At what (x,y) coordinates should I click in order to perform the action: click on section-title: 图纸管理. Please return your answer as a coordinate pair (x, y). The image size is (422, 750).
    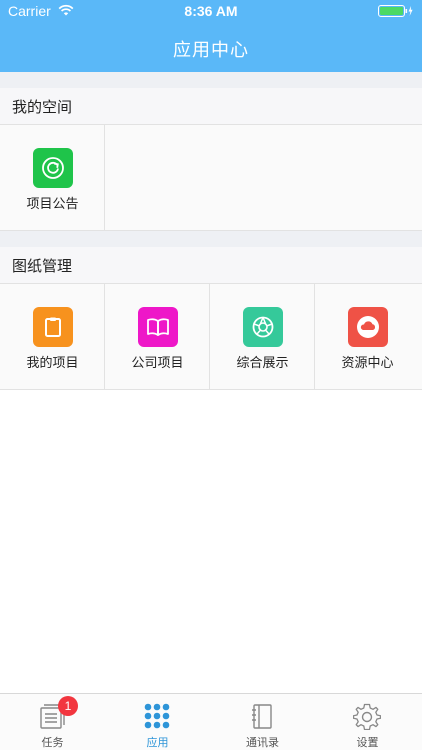
    Looking at the image, I should click on (42, 266).